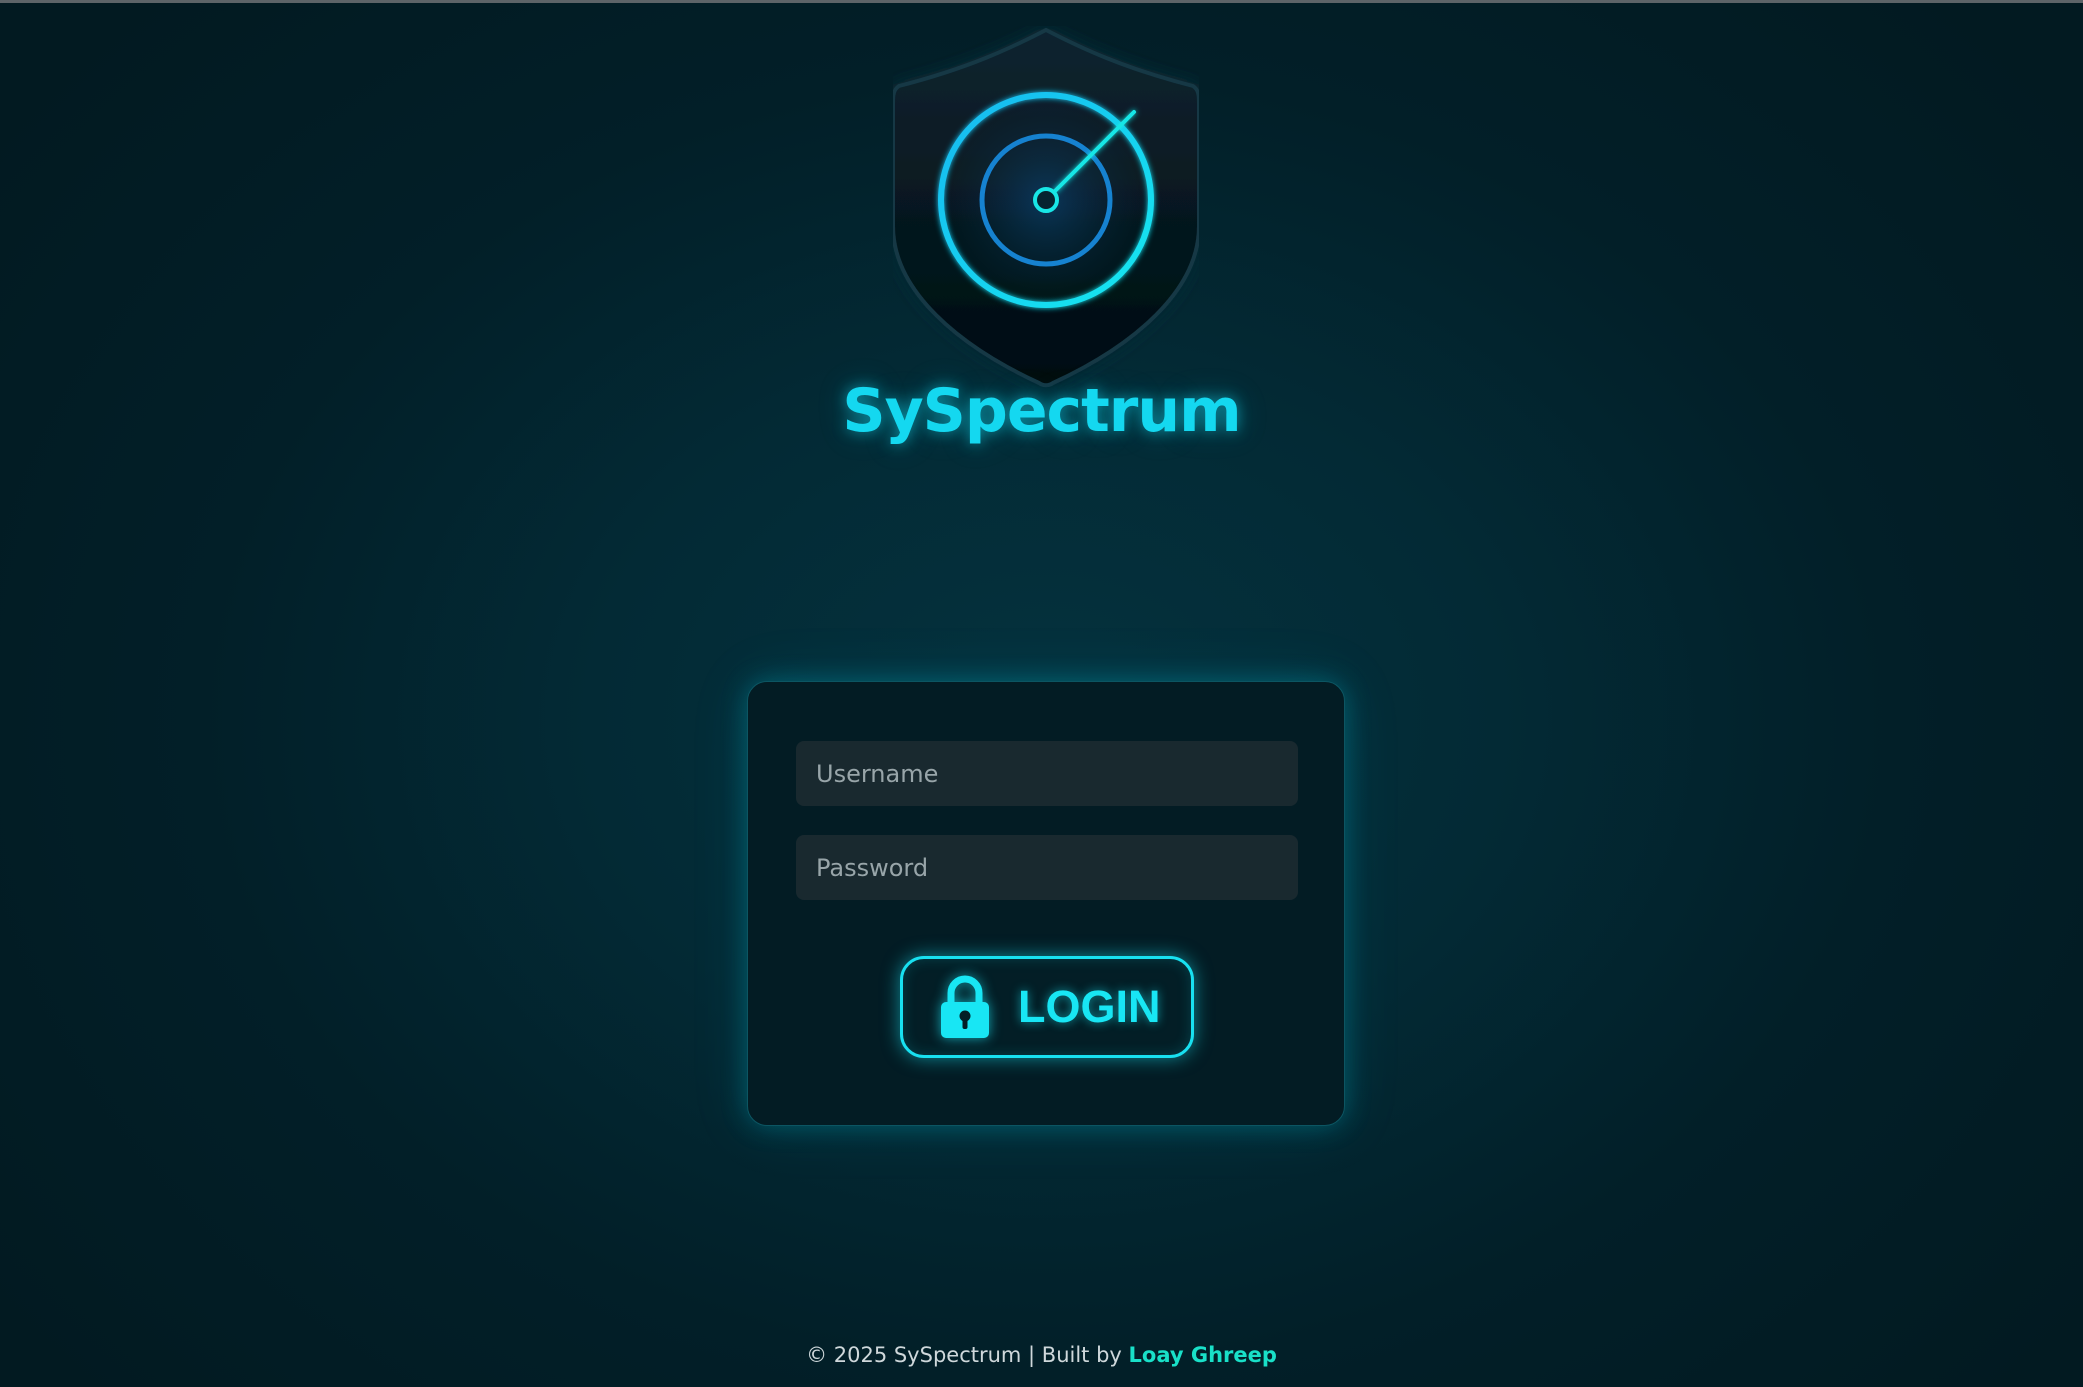 This screenshot has width=2083, height=1387. Describe the element at coordinates (1047, 867) in the screenshot. I see `password-input` at that location.